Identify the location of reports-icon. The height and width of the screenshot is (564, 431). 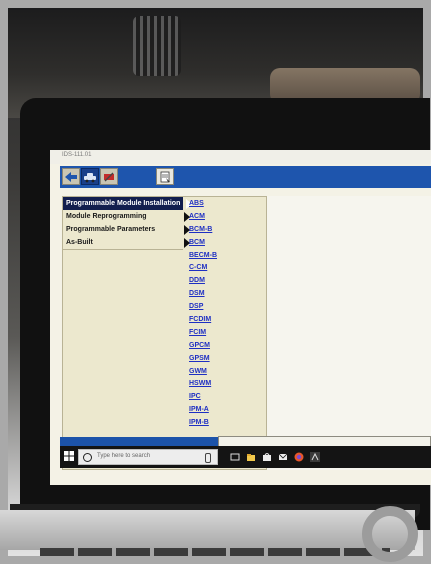
(165, 176).